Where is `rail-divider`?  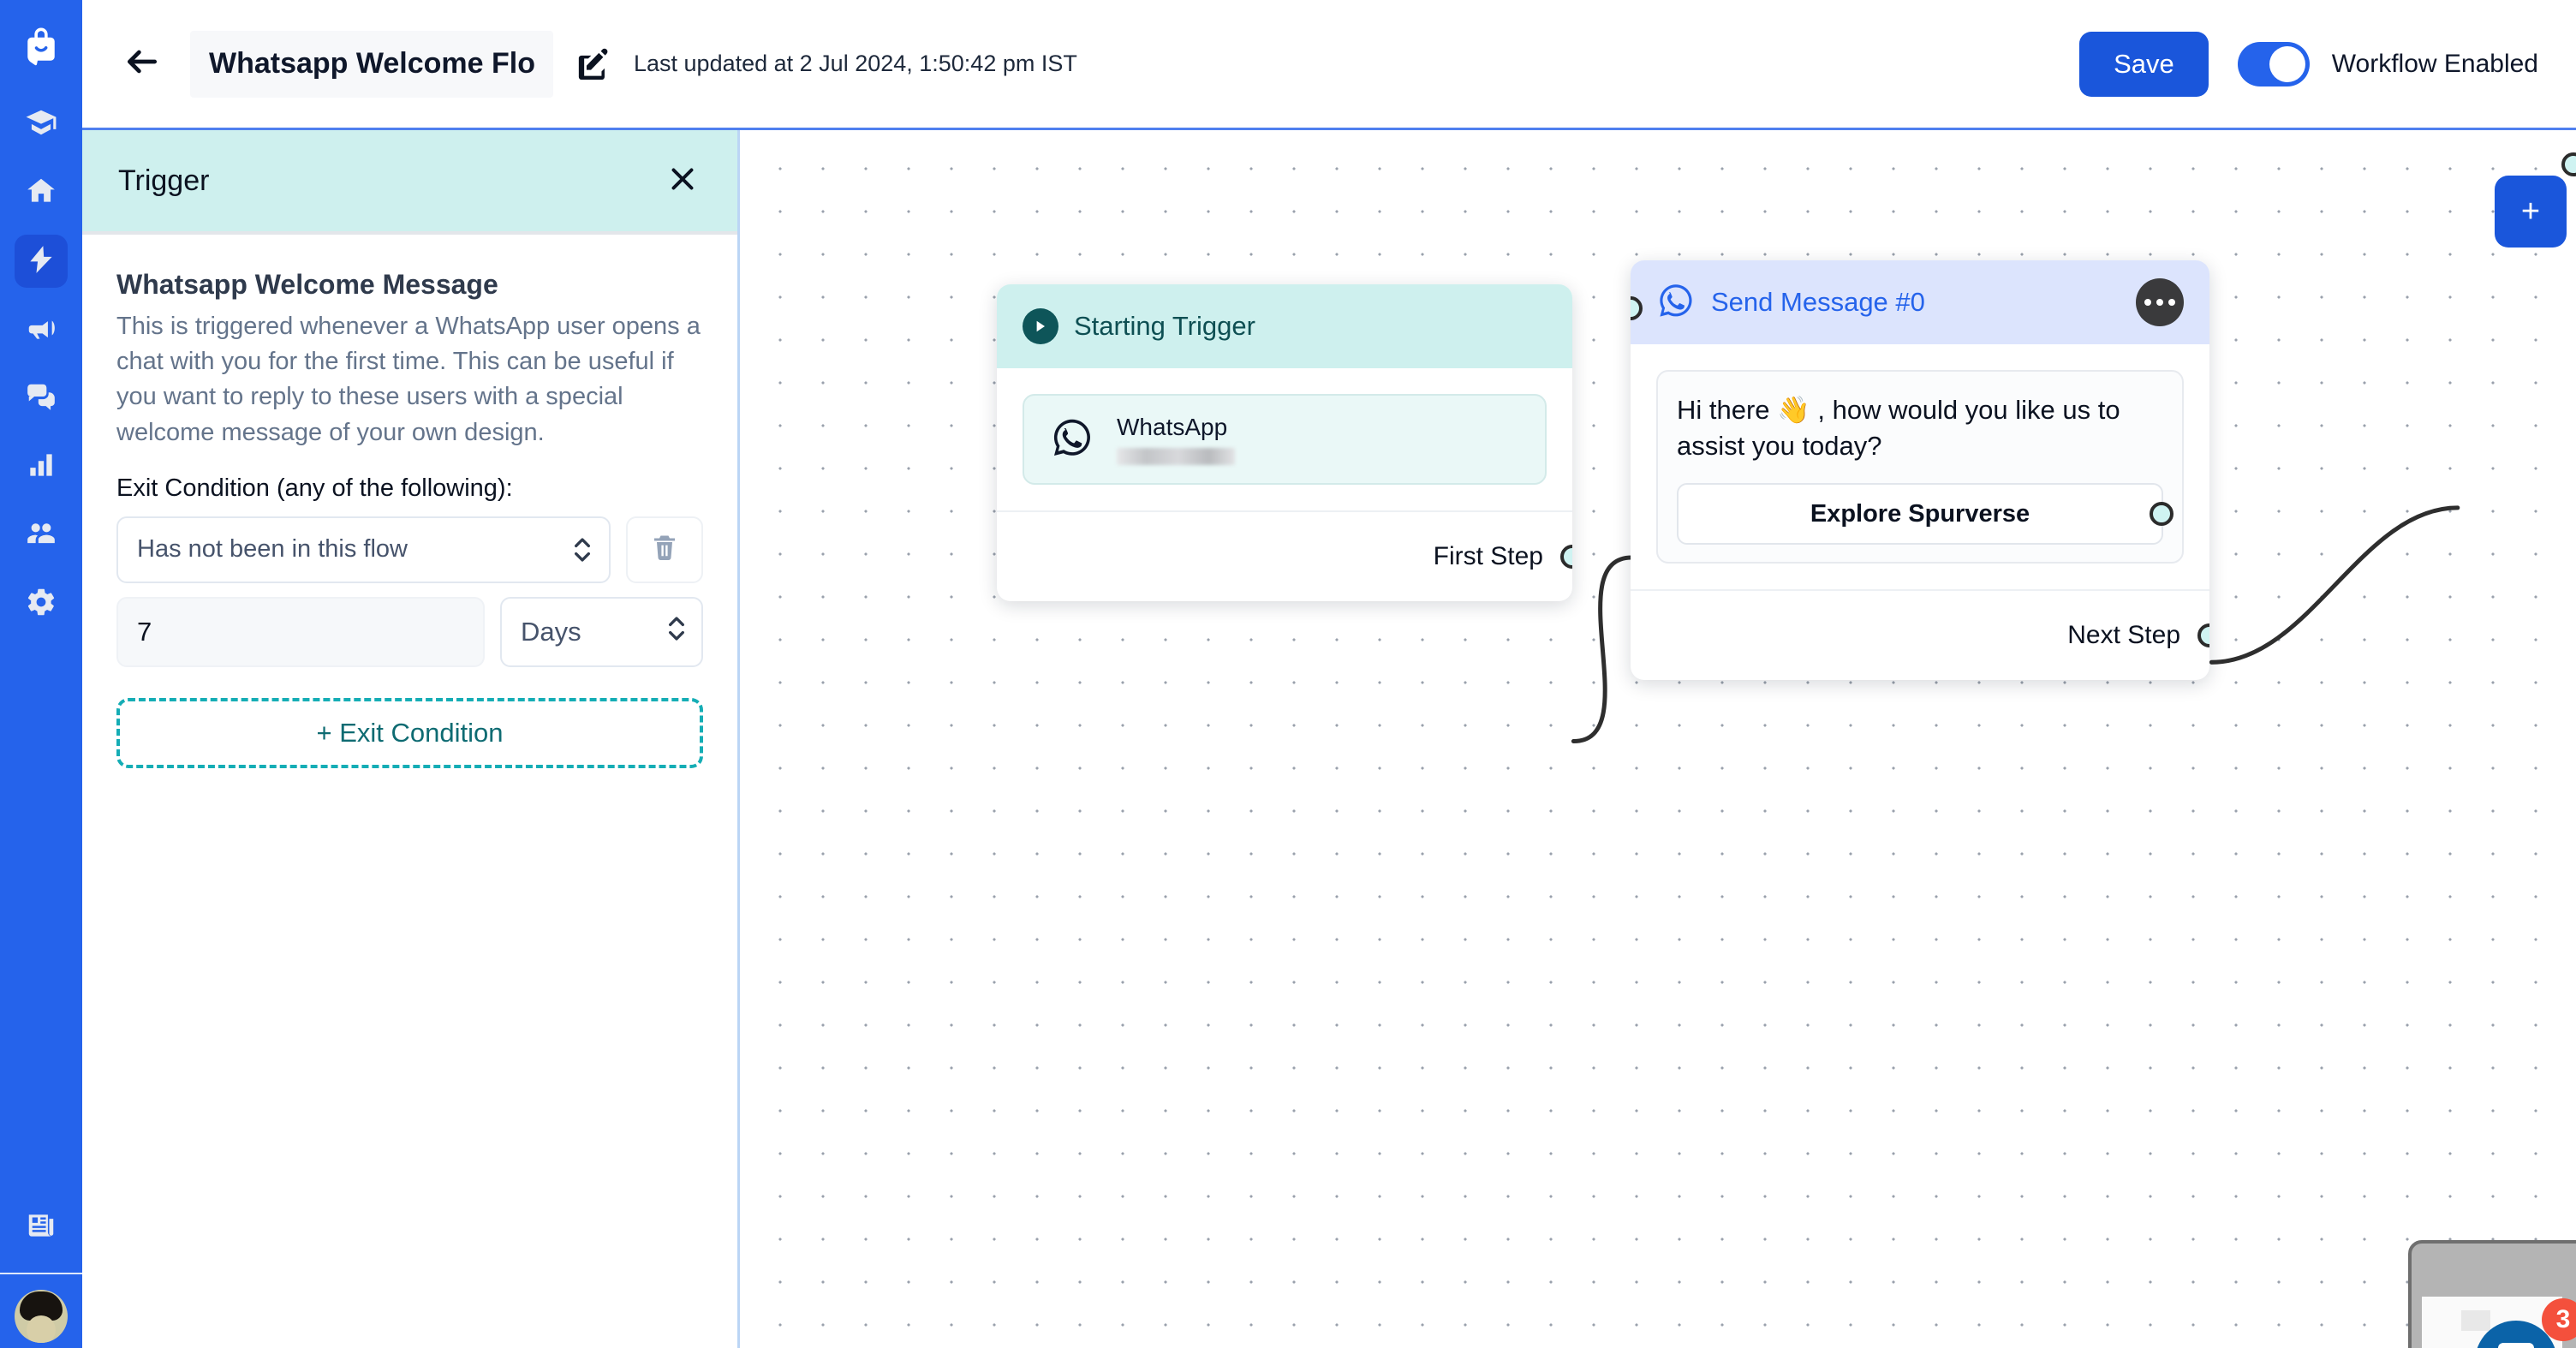 rail-divider is located at coordinates (41, 1273).